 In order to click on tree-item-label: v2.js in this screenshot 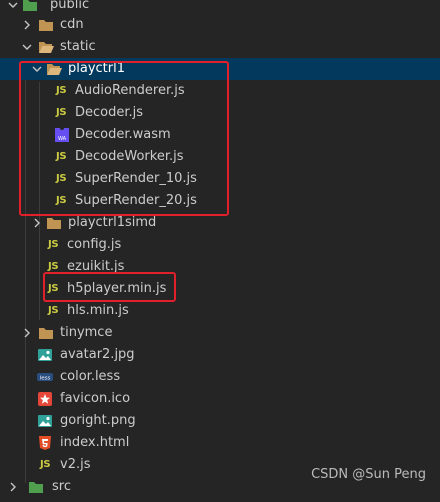, I will do `click(75, 464)`.